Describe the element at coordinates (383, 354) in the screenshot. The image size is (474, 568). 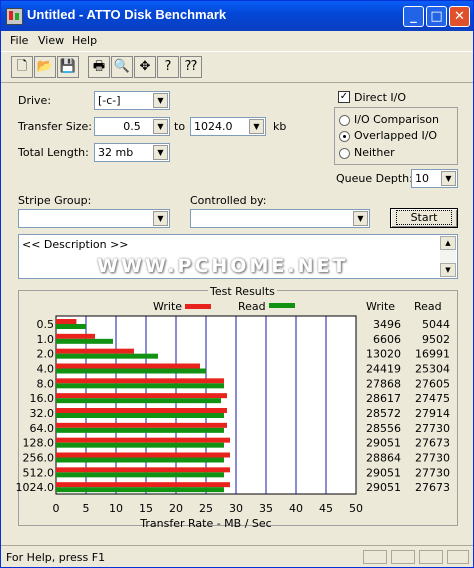
I see `write-value: 13020` at that location.